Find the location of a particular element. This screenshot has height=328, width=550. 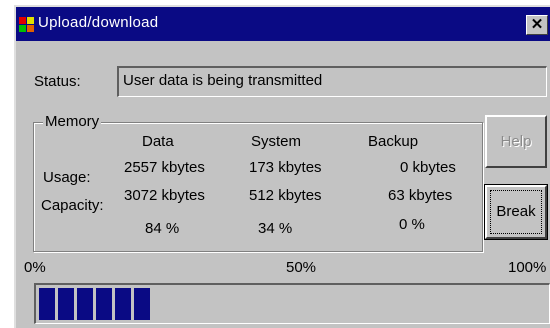

close-button: ✕ is located at coordinates (537, 25).